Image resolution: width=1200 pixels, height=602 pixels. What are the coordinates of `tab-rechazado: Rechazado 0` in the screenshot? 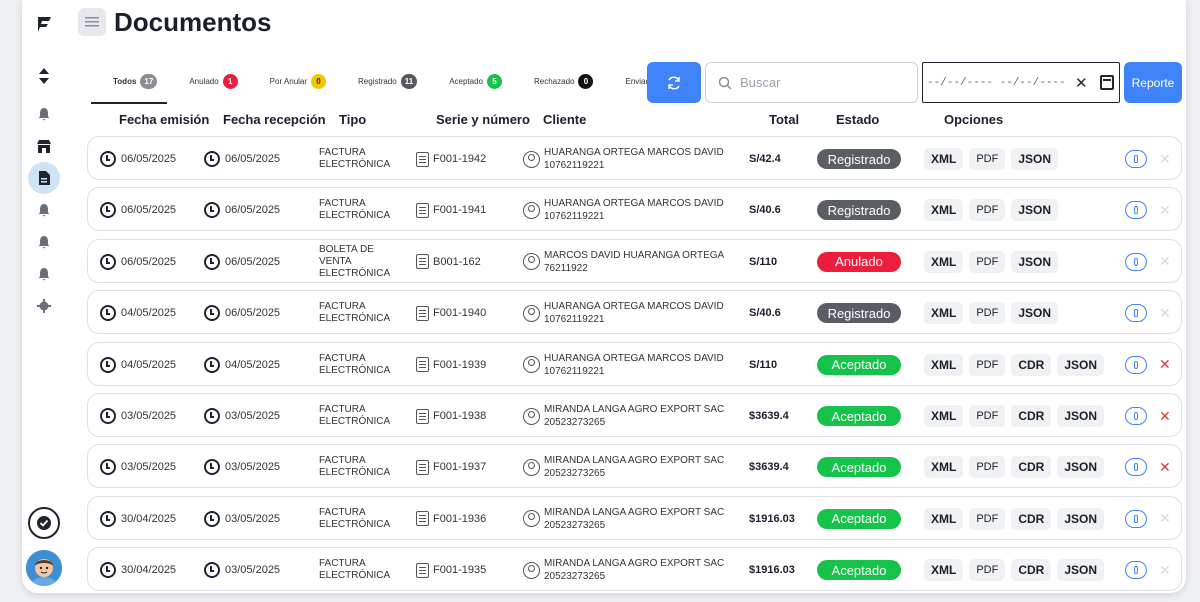 It's located at (557, 81).